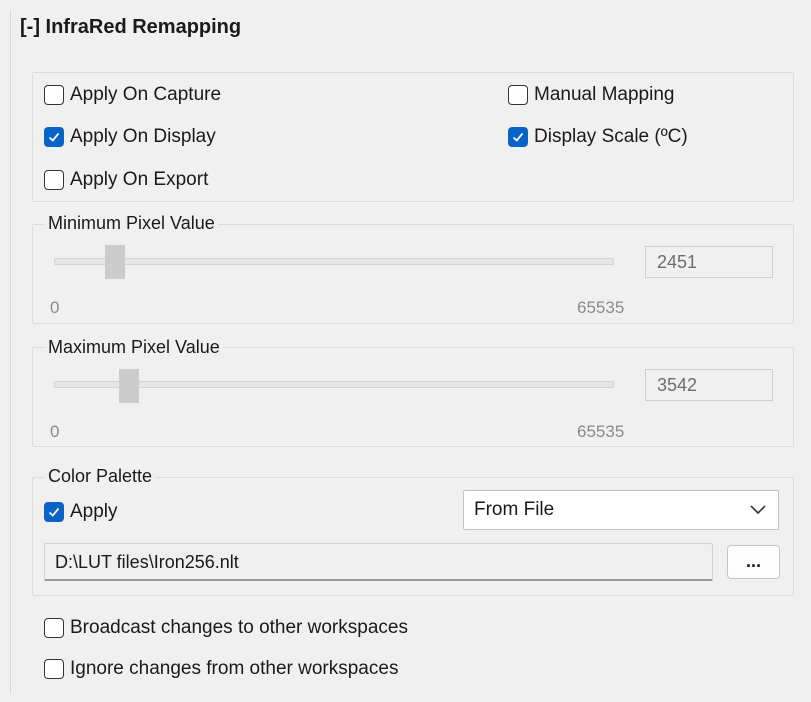 Image resolution: width=811 pixels, height=702 pixels. I want to click on min-pixel-max-label: 65535, so click(601, 307).